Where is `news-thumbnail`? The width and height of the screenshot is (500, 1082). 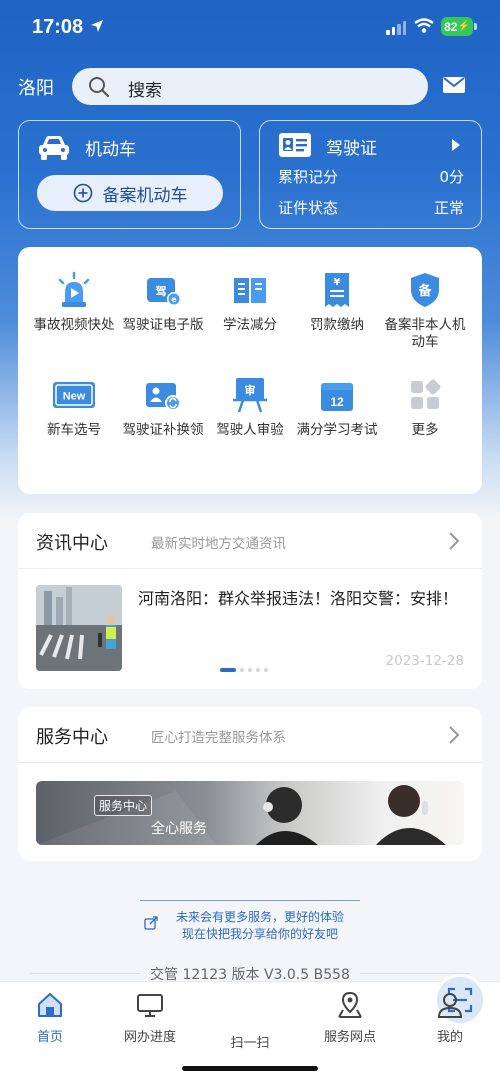
news-thumbnail is located at coordinates (79, 628).